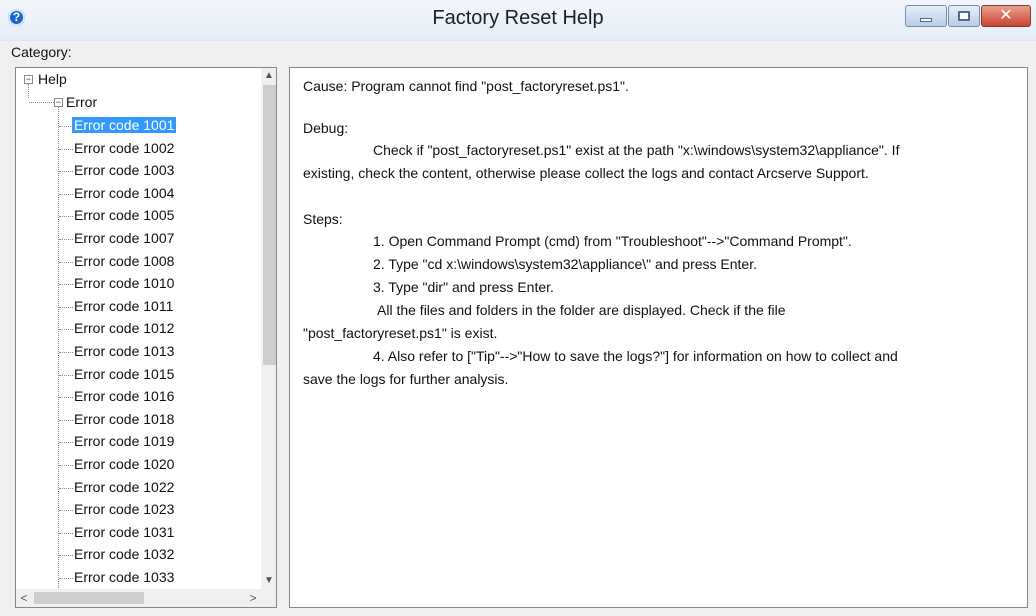 Image resolution: width=1036 pixels, height=616 pixels. I want to click on minimize-icon, so click(926, 20).